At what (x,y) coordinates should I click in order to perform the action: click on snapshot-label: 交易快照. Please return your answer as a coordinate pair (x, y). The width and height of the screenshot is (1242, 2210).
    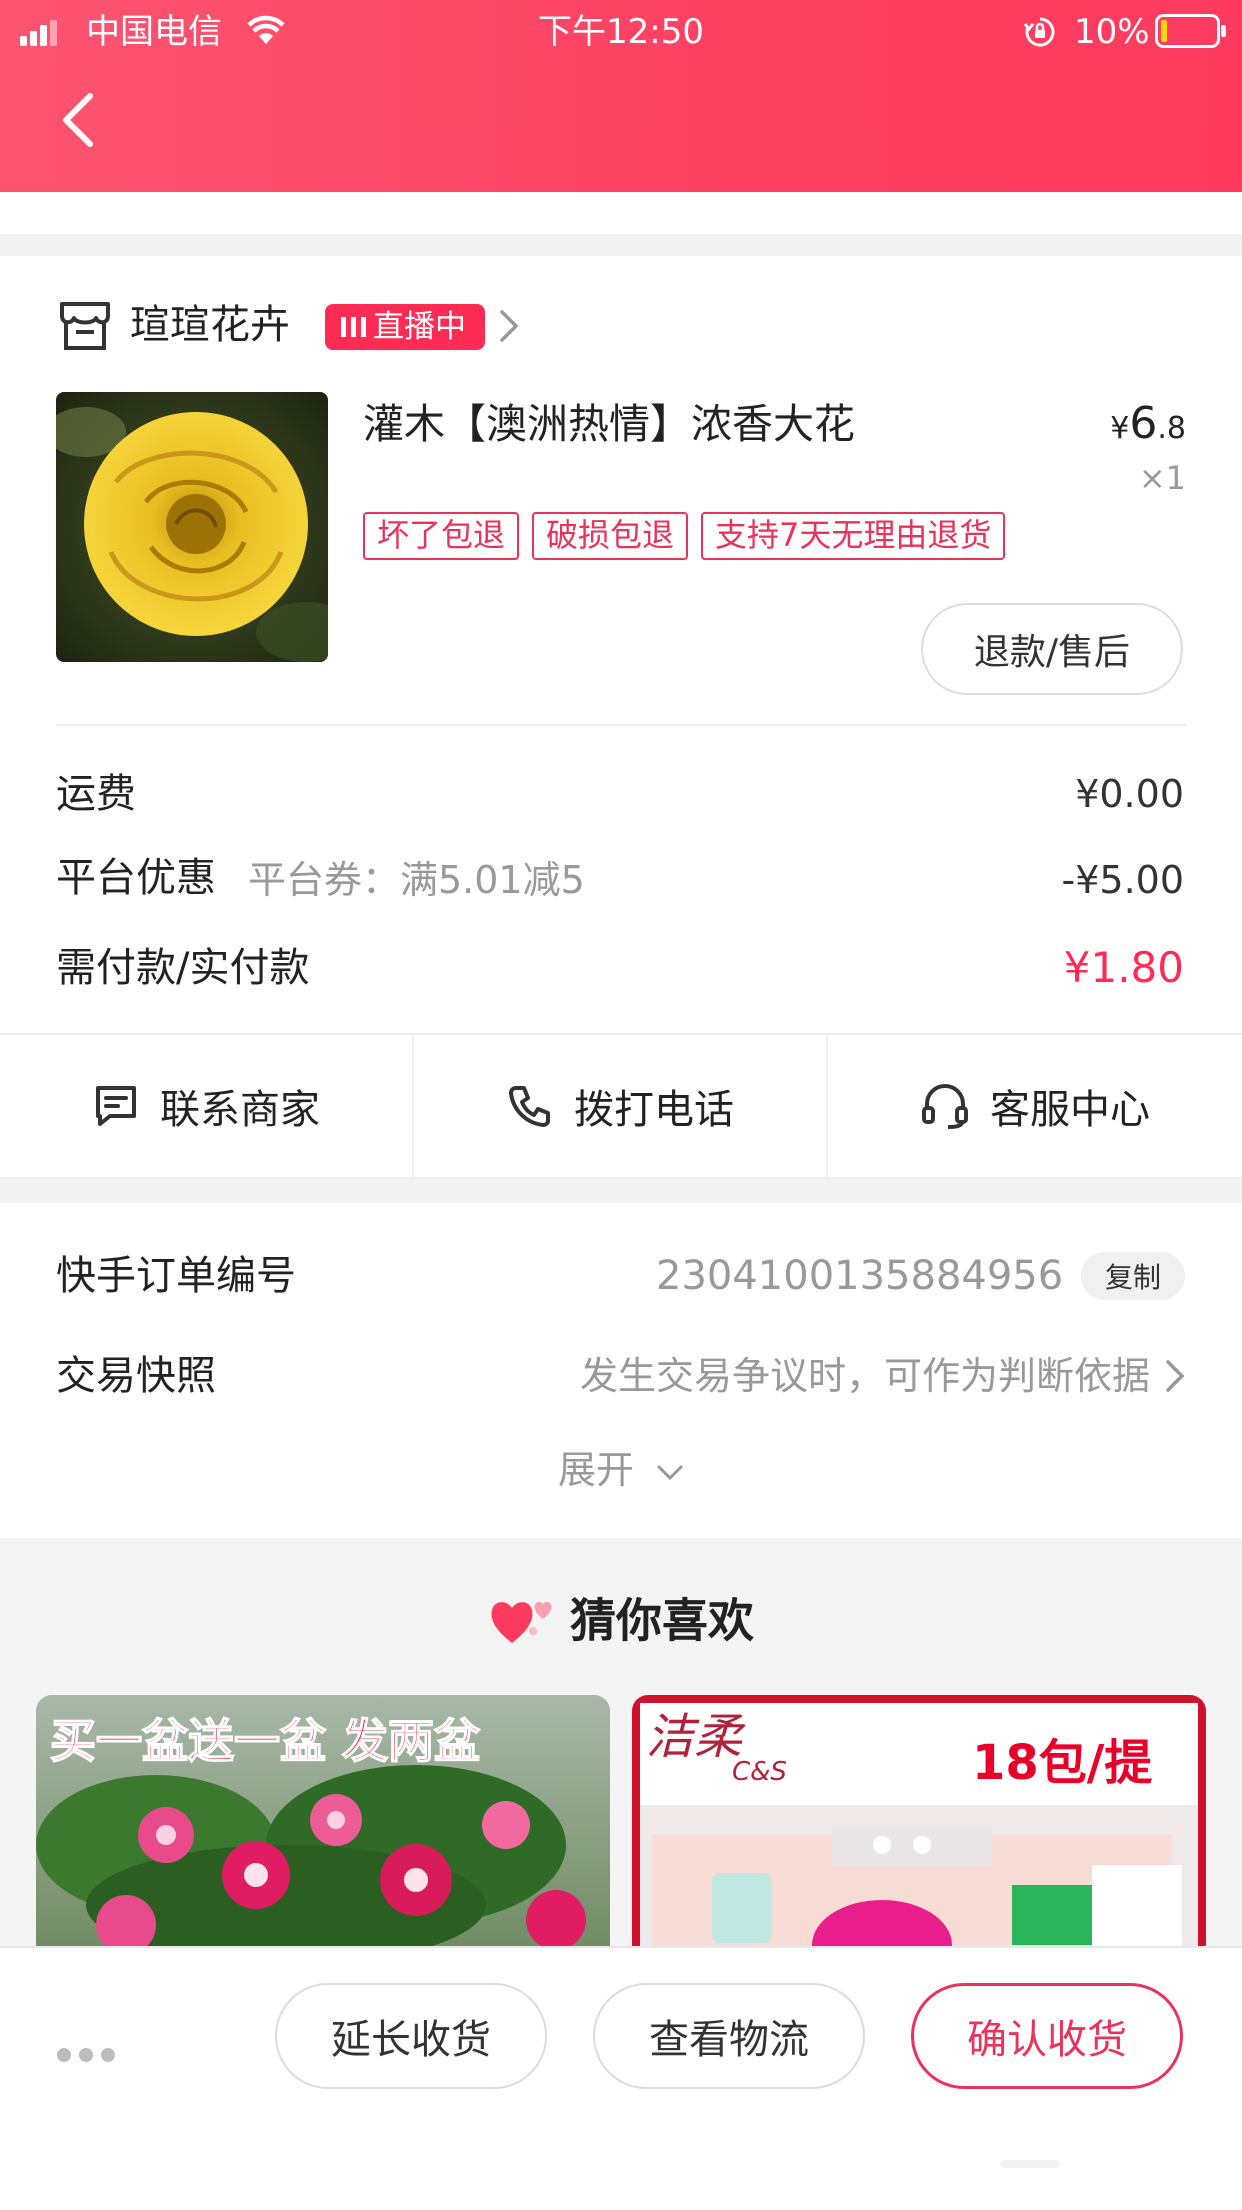
    Looking at the image, I should click on (136, 1376).